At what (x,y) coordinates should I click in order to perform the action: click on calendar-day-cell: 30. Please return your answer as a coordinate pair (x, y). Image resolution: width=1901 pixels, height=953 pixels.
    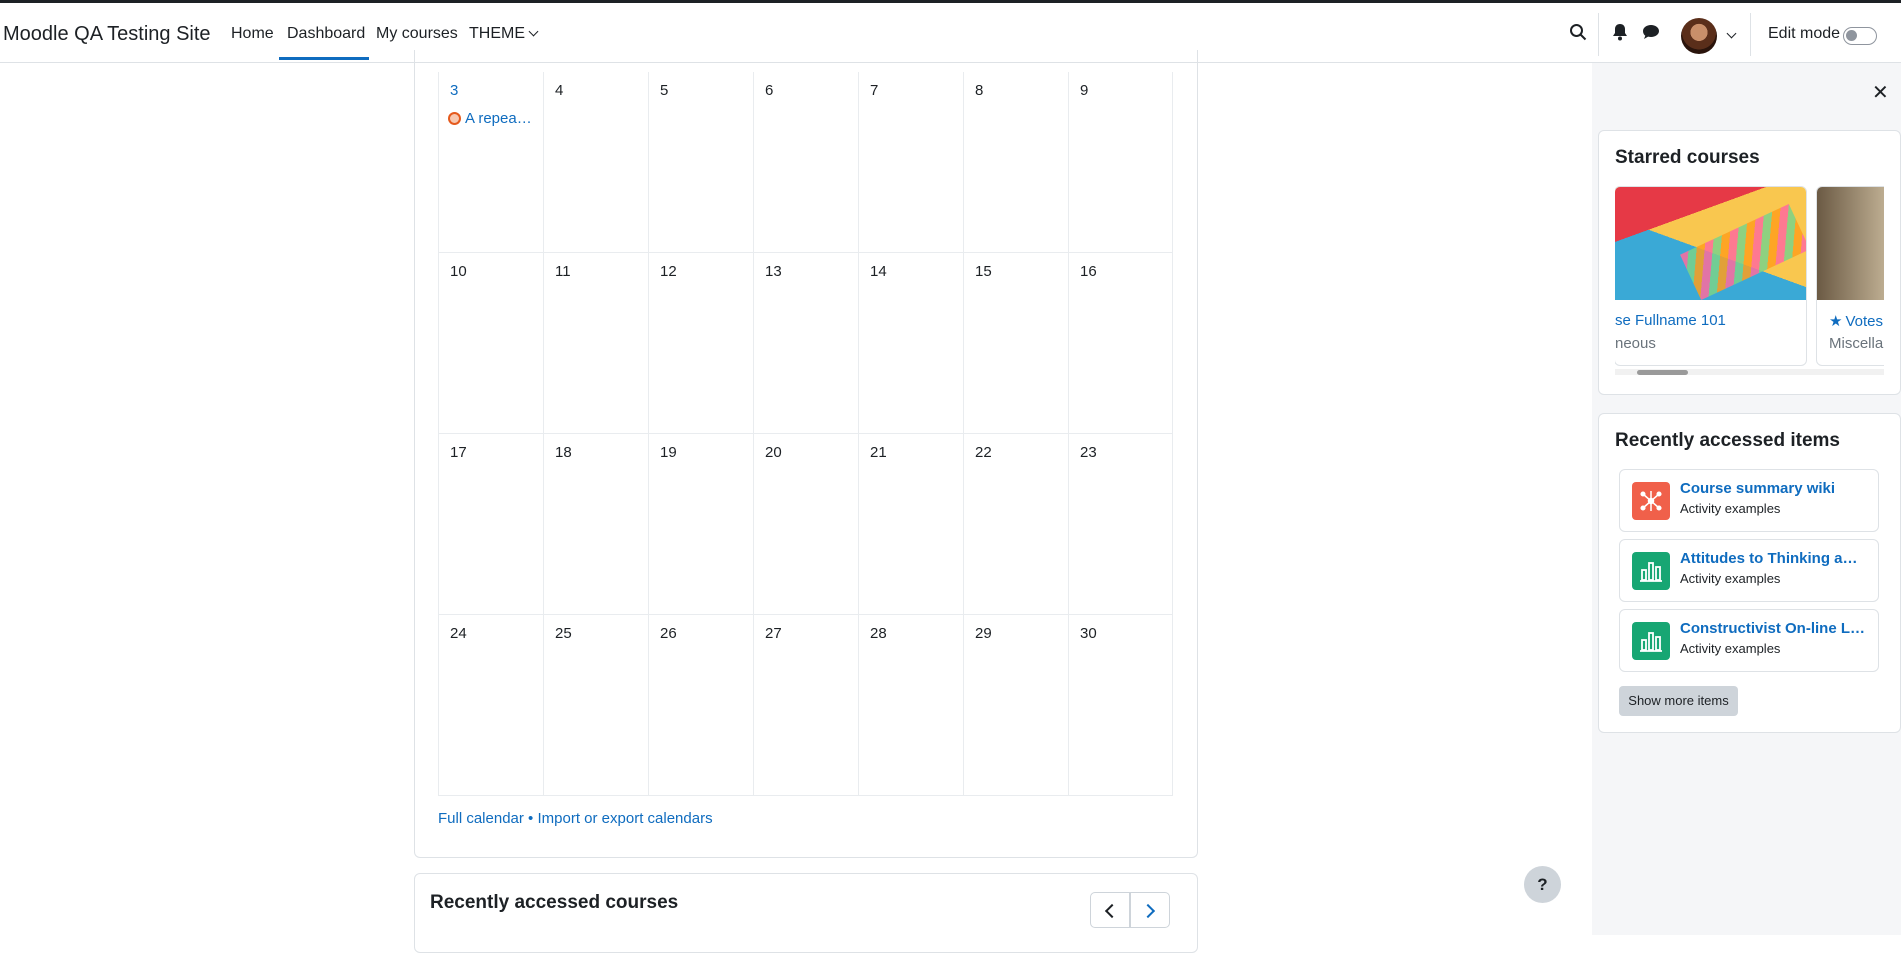
    Looking at the image, I should click on (1120, 705).